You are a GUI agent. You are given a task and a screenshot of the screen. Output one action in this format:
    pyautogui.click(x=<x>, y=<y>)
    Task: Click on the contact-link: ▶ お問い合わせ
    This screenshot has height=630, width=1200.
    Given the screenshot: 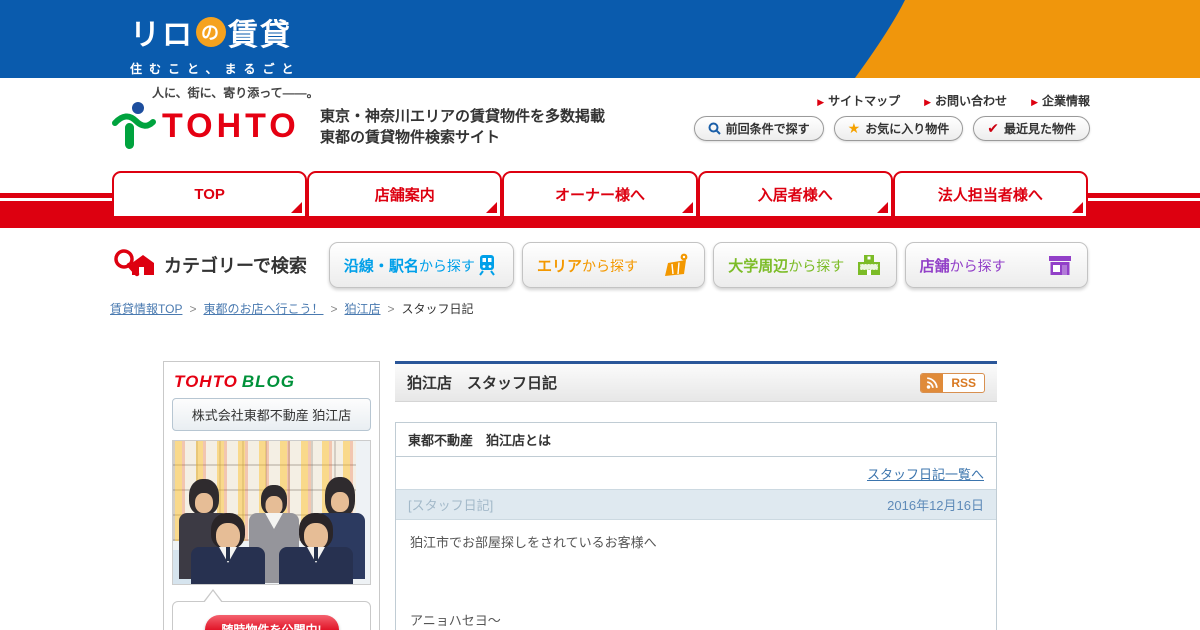 What is the action you would take?
    pyautogui.click(x=965, y=100)
    